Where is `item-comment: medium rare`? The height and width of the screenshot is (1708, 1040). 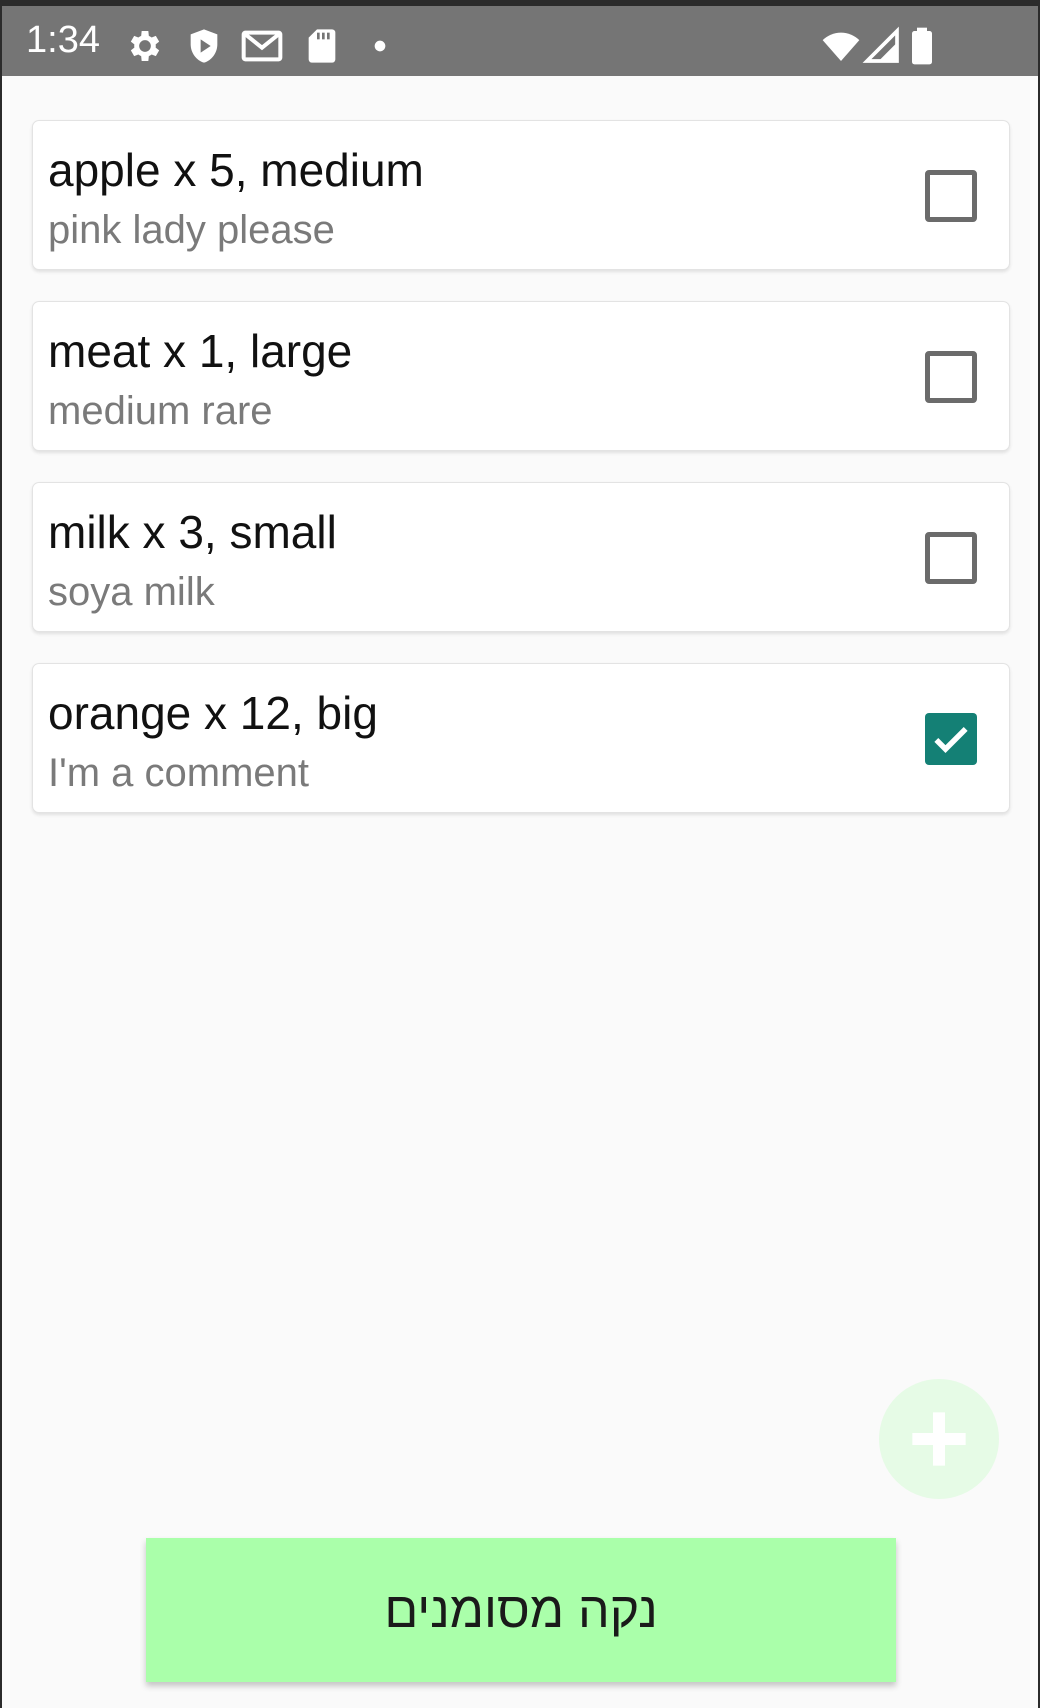
item-comment: medium rare is located at coordinates (160, 411).